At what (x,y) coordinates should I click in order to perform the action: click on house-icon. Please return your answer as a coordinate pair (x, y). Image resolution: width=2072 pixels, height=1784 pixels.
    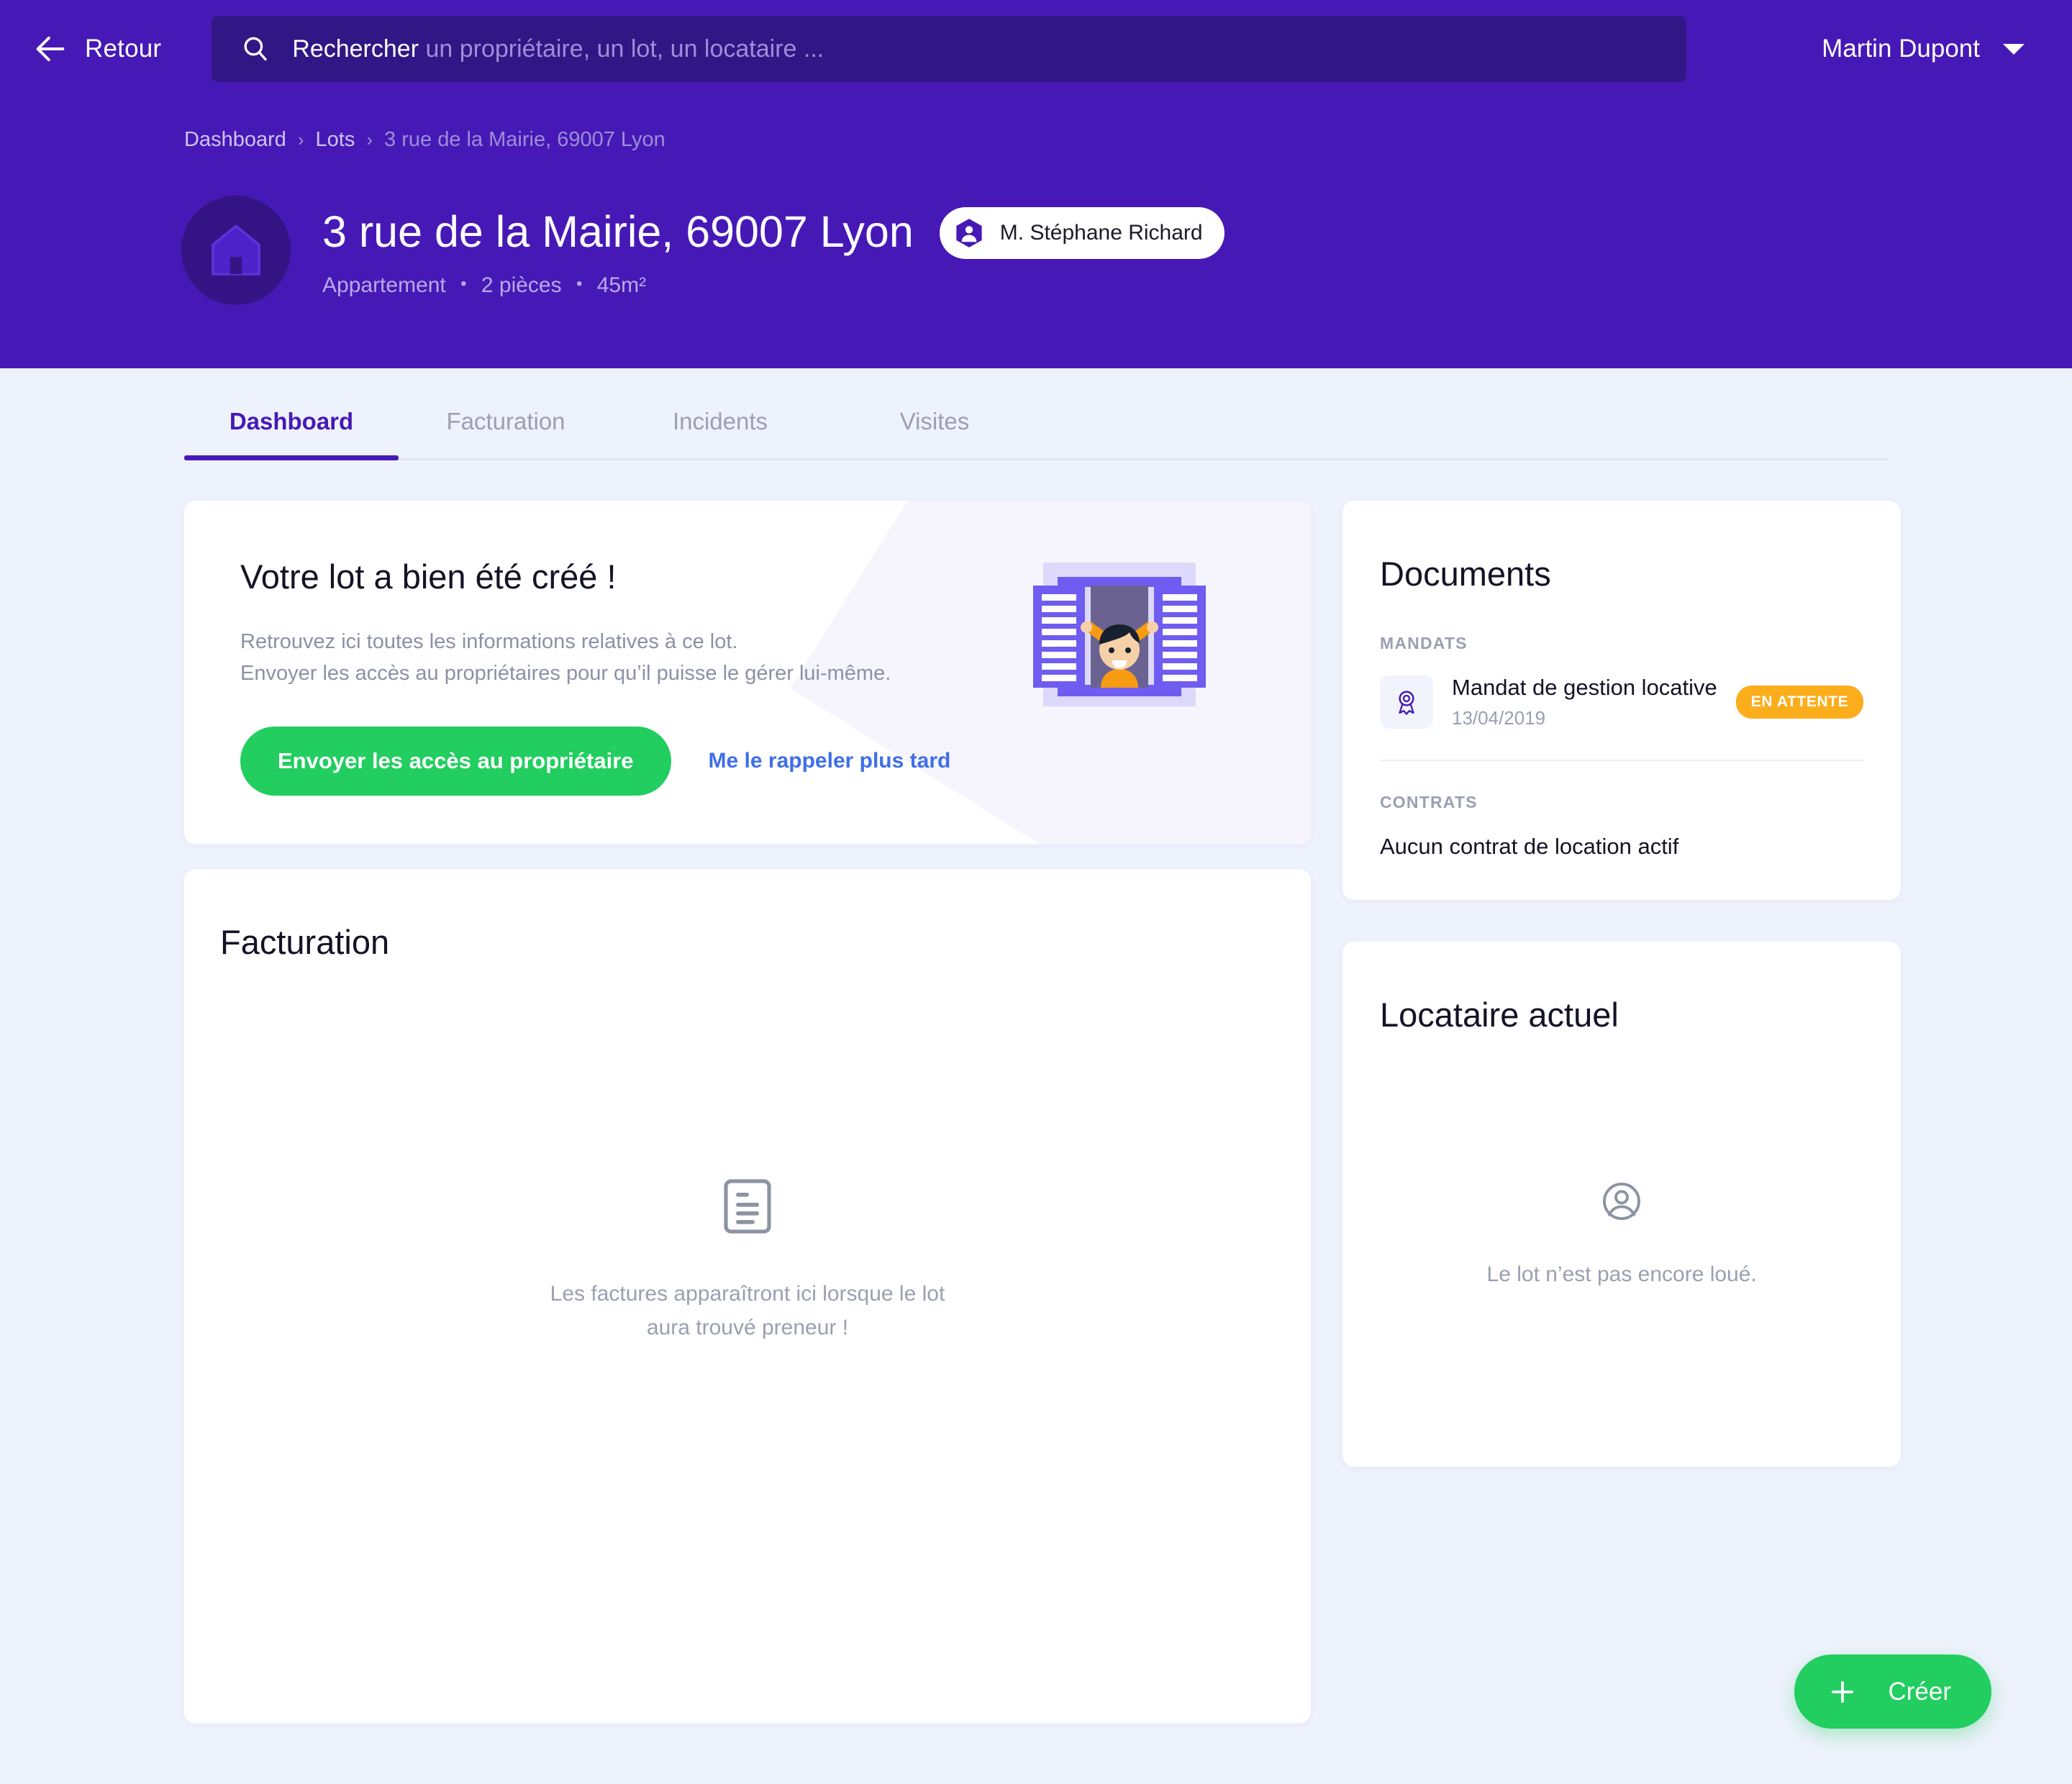
    Looking at the image, I should click on (236, 250).